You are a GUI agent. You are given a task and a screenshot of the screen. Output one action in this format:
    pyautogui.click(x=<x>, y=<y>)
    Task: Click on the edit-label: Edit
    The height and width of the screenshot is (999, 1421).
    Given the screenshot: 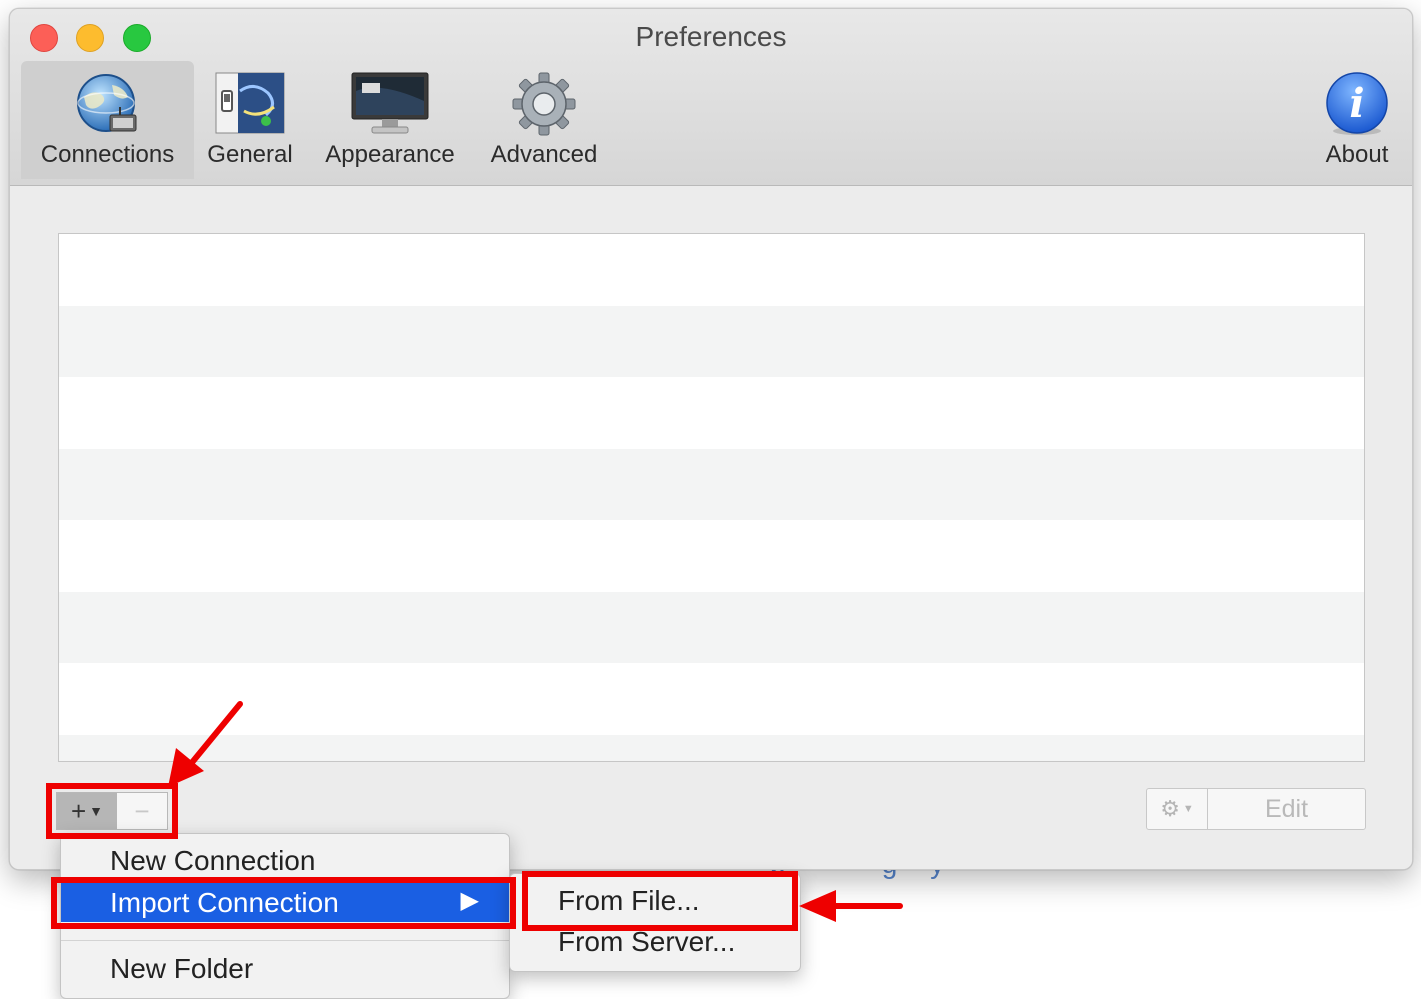 What is the action you would take?
    pyautogui.click(x=1286, y=808)
    